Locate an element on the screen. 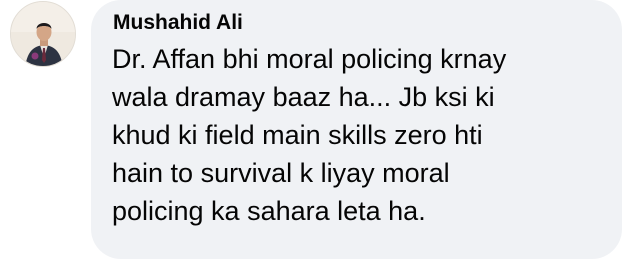 This screenshot has height=259, width=642. comment-text-line: wala dramay baaz ha... Jb ksi ki is located at coordinates (303, 97).